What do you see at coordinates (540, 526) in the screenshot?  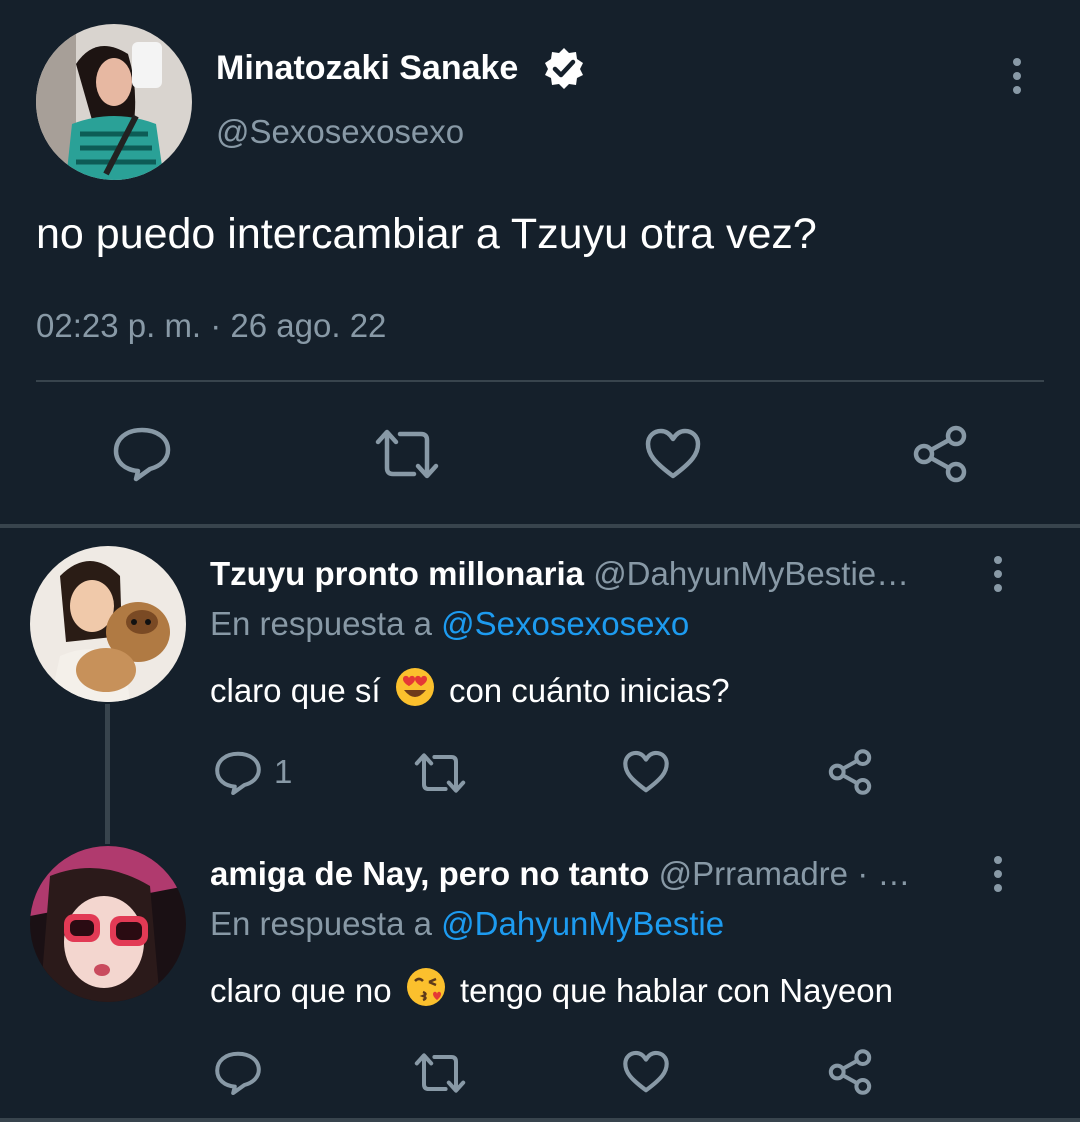 I see `section-divider` at bounding box center [540, 526].